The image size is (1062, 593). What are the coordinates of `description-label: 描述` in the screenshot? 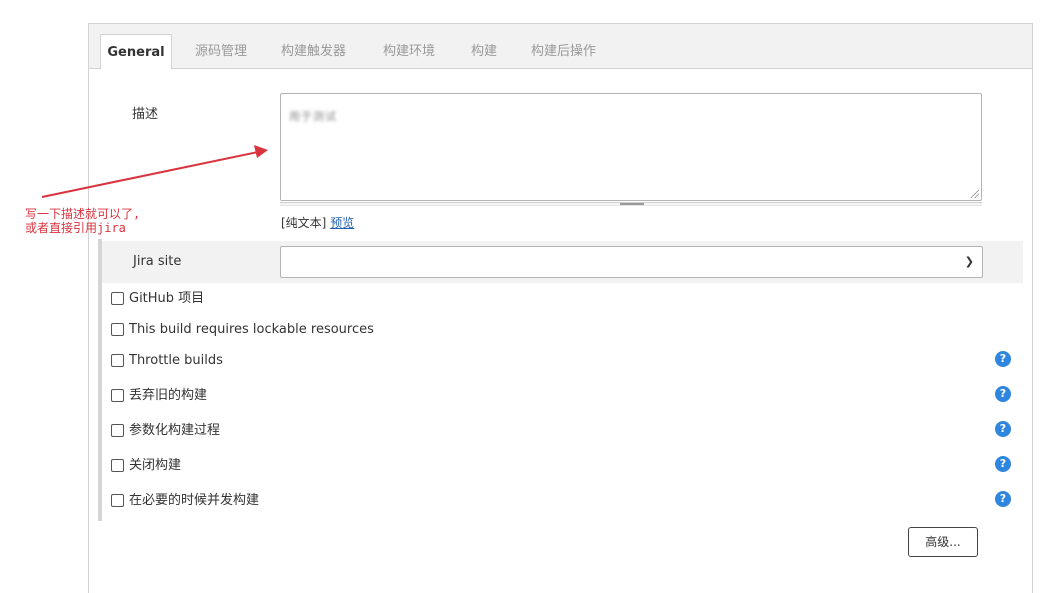 It's located at (145, 114).